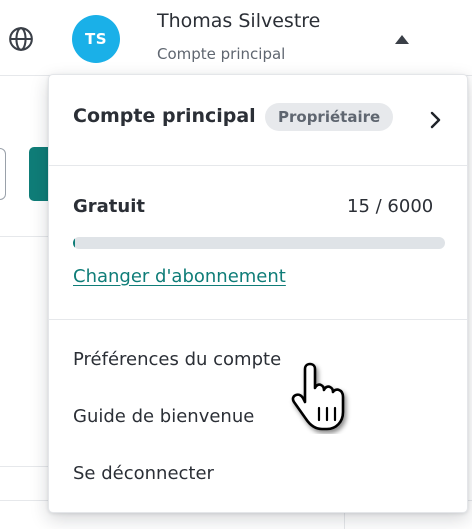  What do you see at coordinates (329, 117) in the screenshot?
I see `role-badge: Propriétaire` at bounding box center [329, 117].